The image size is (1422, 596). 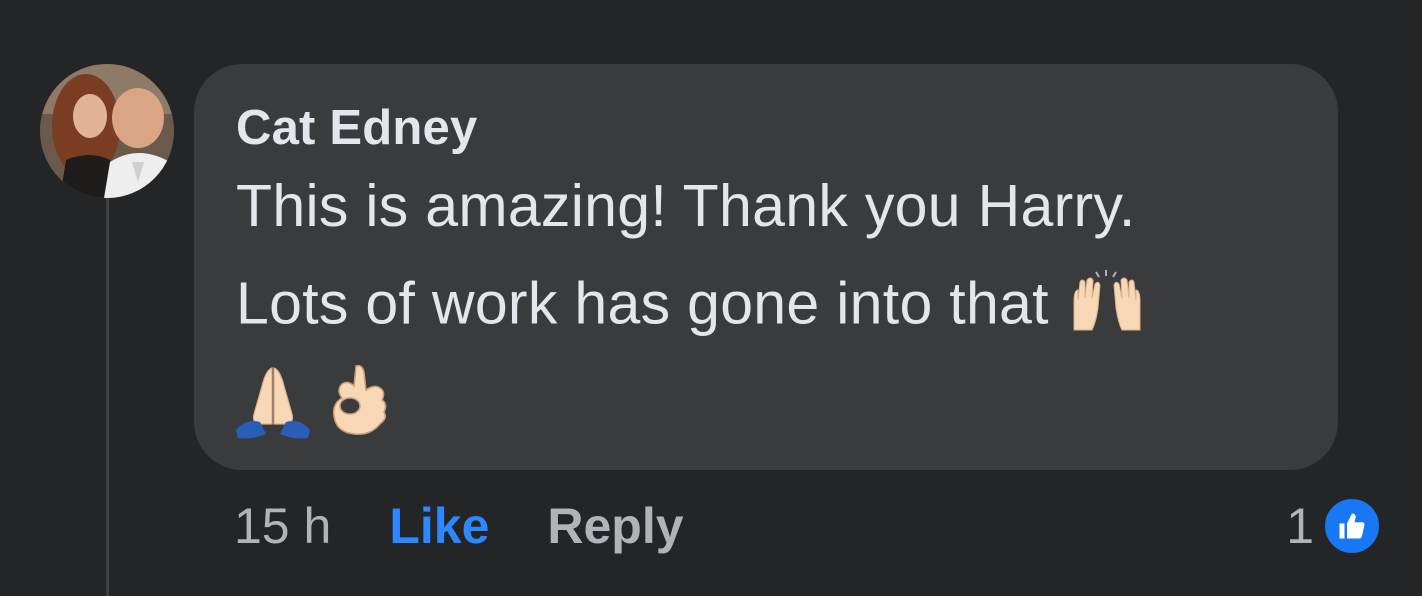 I want to click on comment-text: Lots of work has gone into that, so click(x=642, y=303).